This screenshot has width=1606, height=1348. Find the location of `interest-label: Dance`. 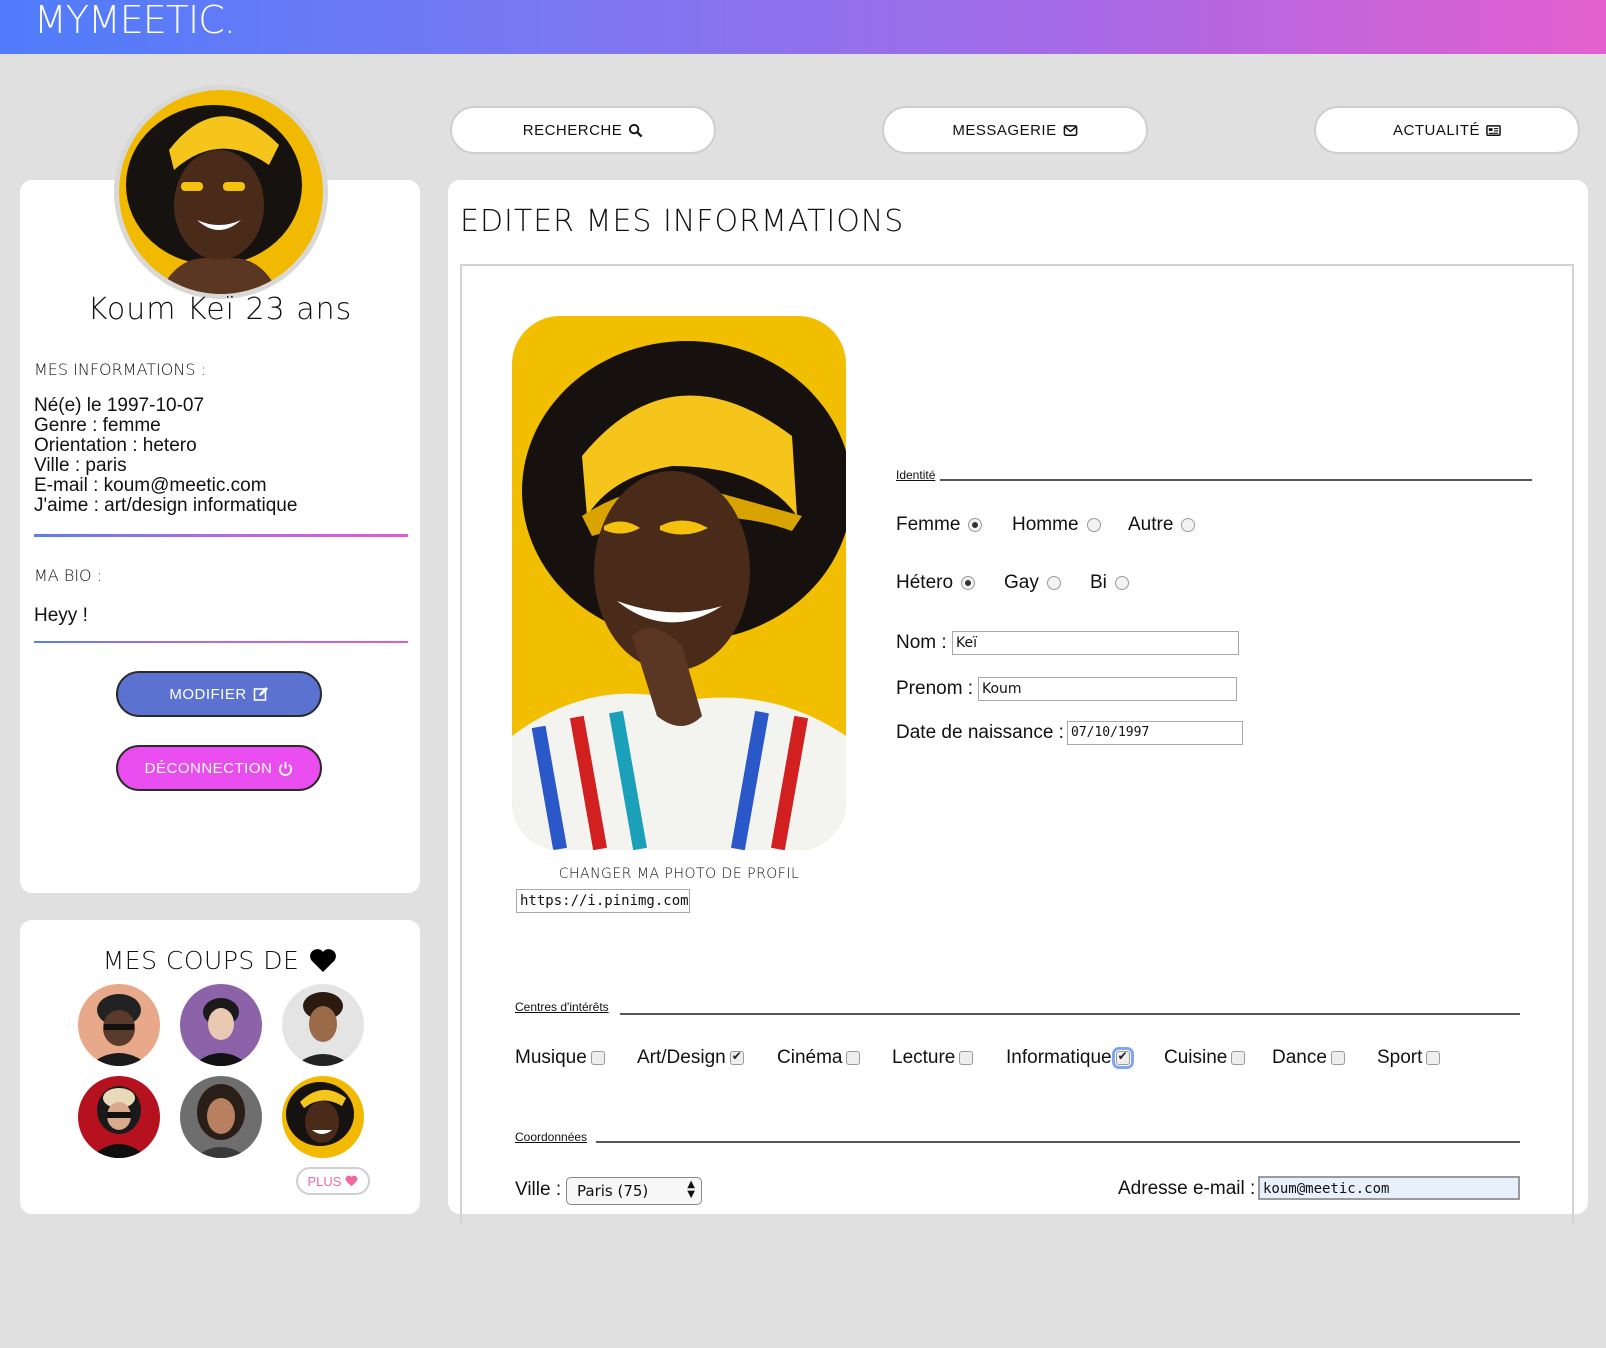

interest-label: Dance is located at coordinates (1299, 1057).